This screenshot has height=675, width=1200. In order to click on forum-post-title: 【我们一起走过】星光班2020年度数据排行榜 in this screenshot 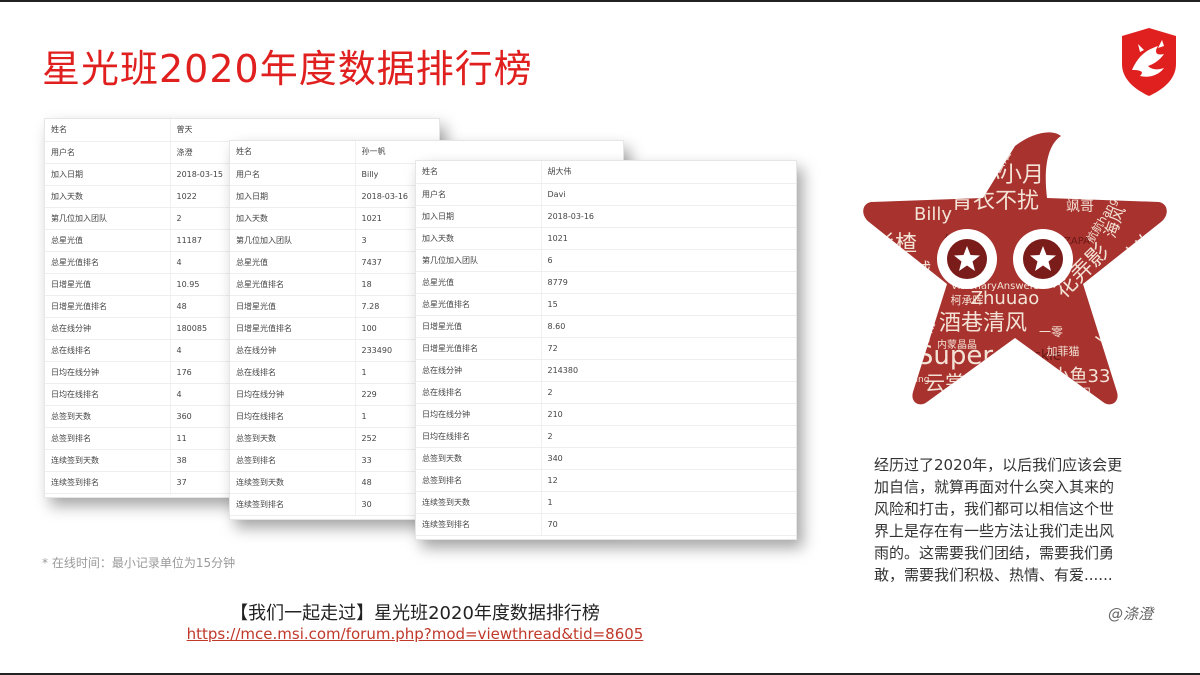, I will do `click(415, 613)`.